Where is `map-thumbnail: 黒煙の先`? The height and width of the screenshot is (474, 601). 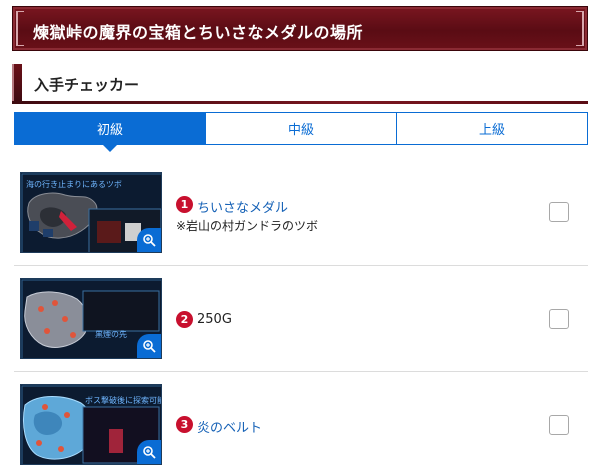 map-thumbnail: 黒煙の先 is located at coordinates (91, 318).